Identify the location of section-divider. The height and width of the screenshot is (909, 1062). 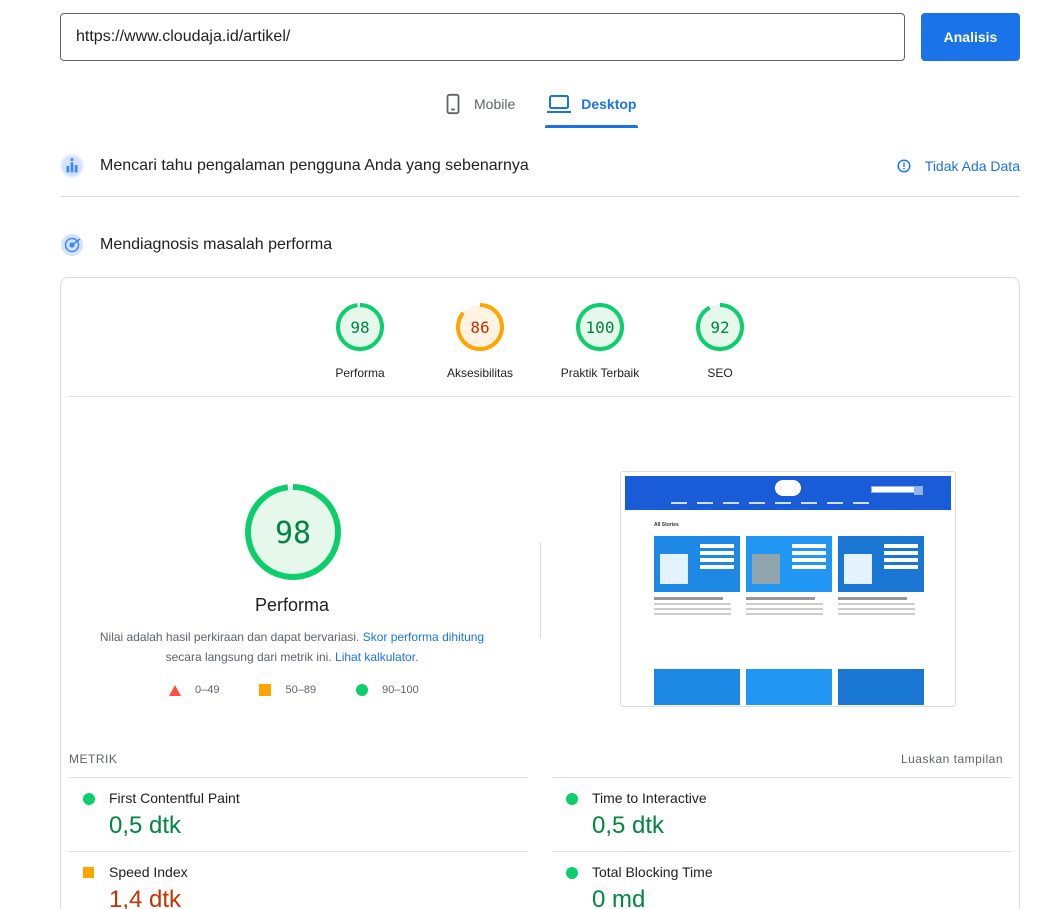
(540, 196).